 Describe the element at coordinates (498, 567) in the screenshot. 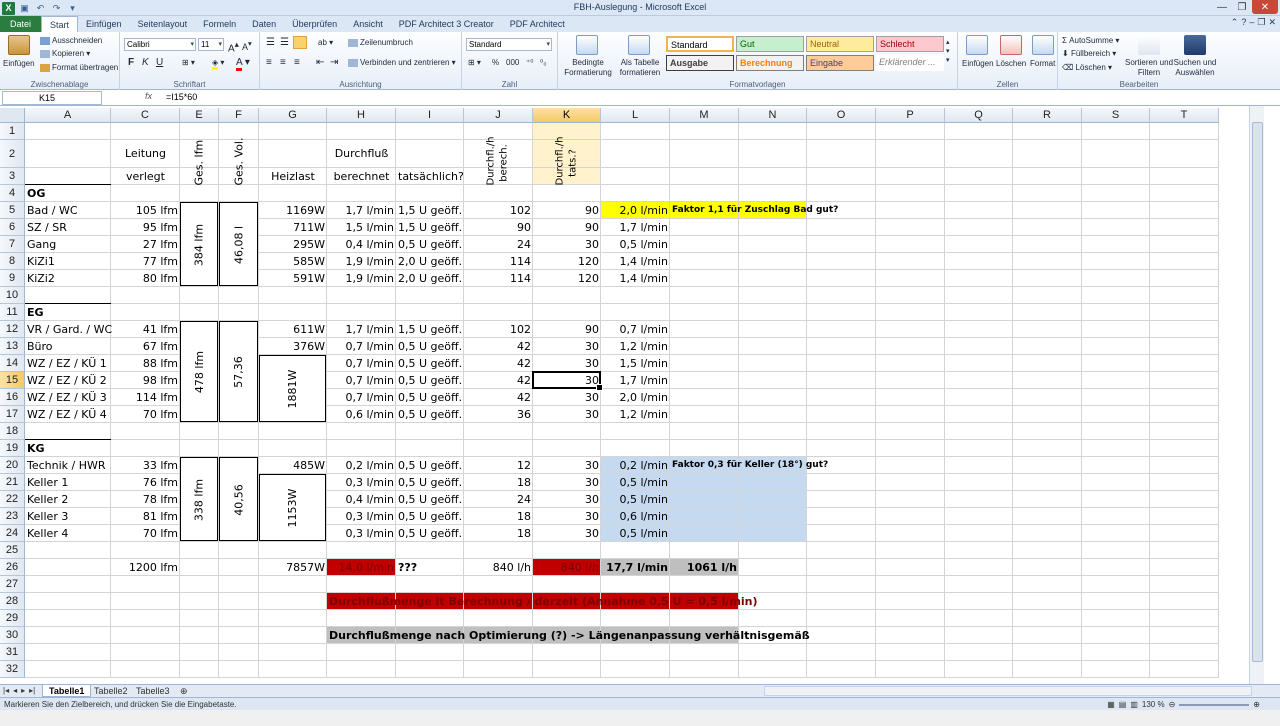

I see `total-flow-h-calc: 840 l/h` at that location.